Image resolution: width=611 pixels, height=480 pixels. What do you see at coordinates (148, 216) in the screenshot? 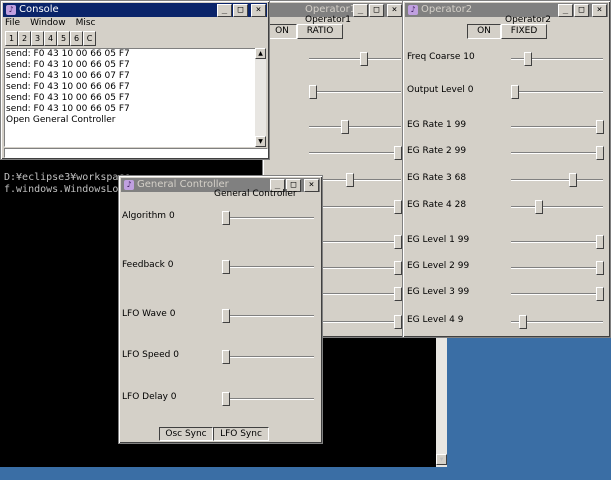
I see `controller-param-label: Algorithm 0` at bounding box center [148, 216].